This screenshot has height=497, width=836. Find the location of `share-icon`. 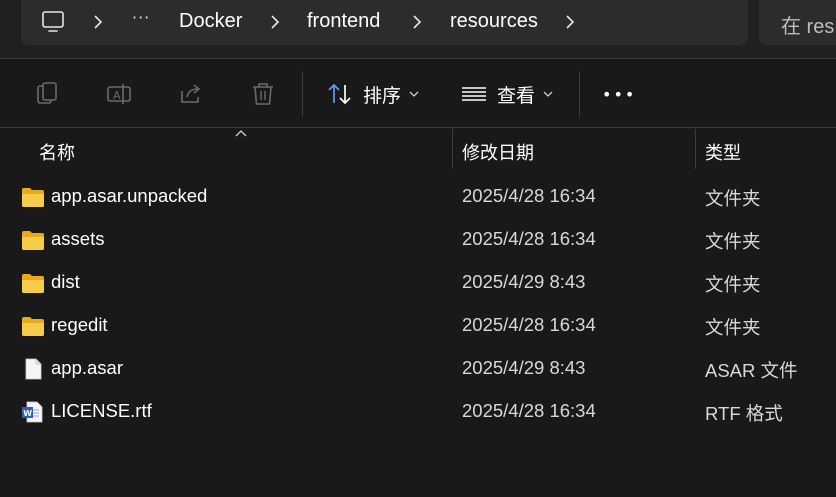

share-icon is located at coordinates (191, 94).